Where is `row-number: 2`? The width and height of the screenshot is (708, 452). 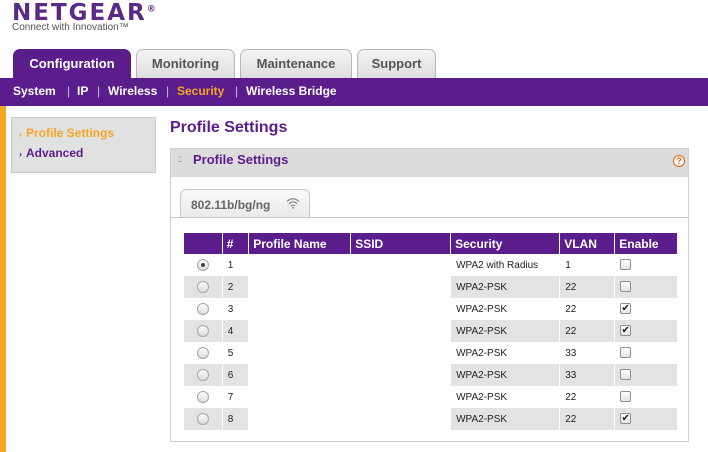 row-number: 2 is located at coordinates (235, 287).